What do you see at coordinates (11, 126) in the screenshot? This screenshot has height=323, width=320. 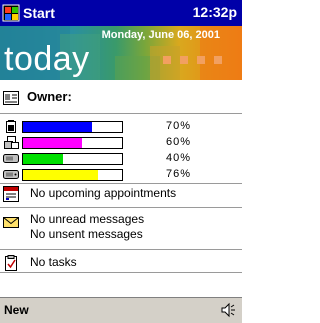 I see `battery-icon` at bounding box center [11, 126].